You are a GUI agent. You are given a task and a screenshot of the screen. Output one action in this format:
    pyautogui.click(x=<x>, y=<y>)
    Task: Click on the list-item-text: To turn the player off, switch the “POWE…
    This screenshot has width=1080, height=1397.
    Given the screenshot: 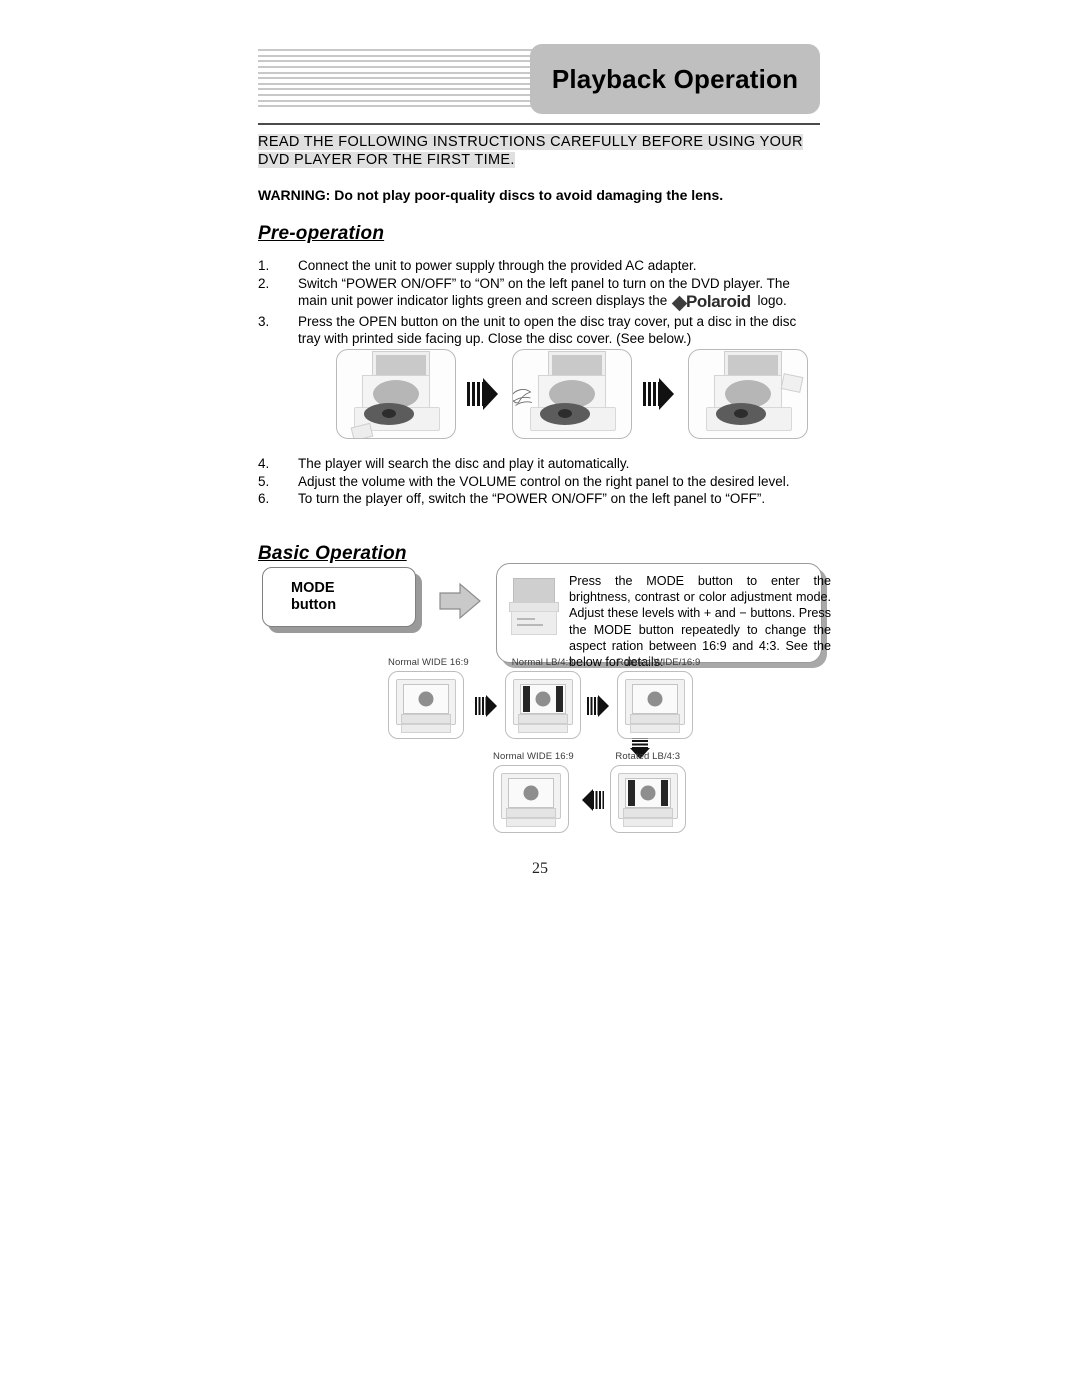 What is the action you would take?
    pyautogui.click(x=532, y=498)
    